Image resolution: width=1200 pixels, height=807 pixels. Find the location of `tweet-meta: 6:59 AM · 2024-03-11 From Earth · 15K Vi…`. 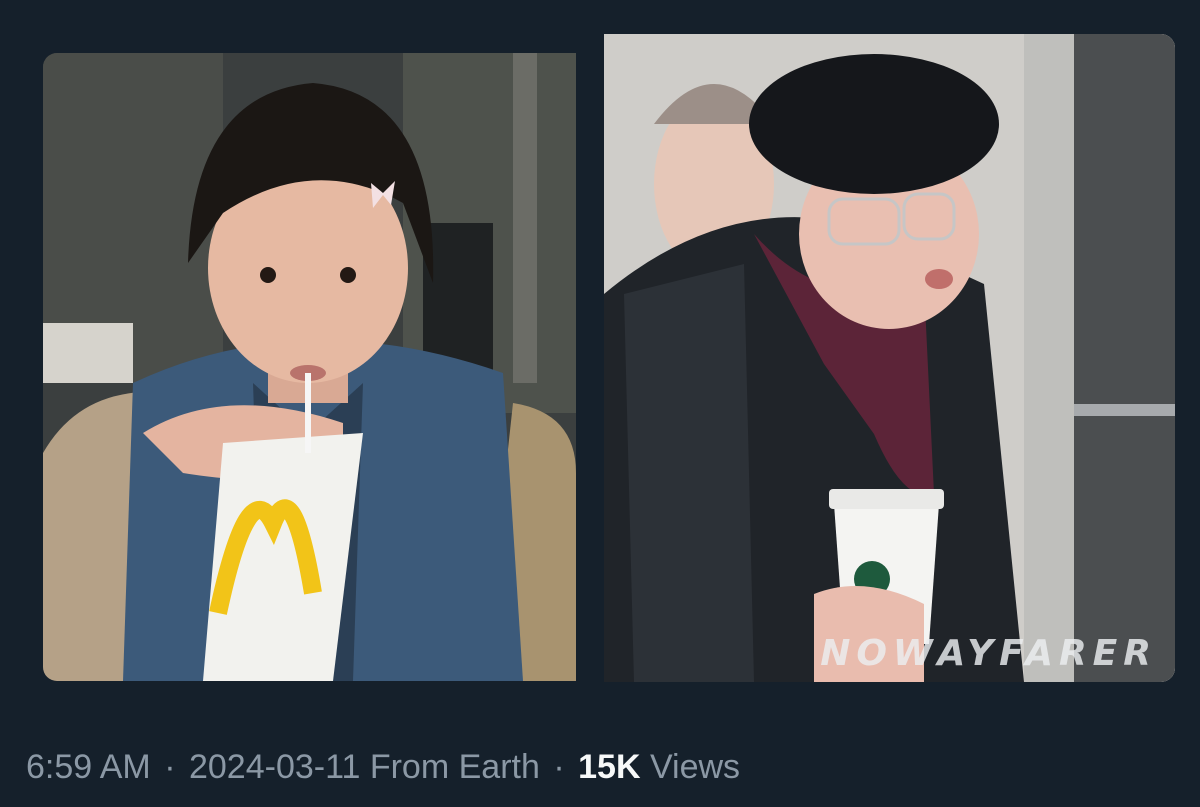

tweet-meta: 6:59 AM · 2024-03-11 From Earth · 15K Vi… is located at coordinates (383, 767).